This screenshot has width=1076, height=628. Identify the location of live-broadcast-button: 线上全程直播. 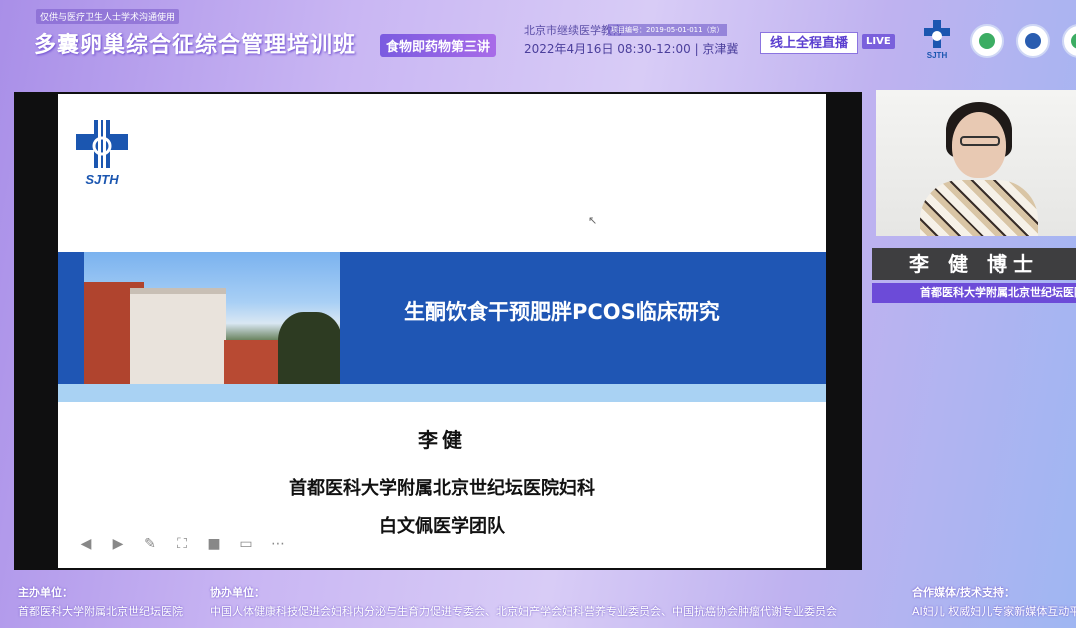
(809, 43).